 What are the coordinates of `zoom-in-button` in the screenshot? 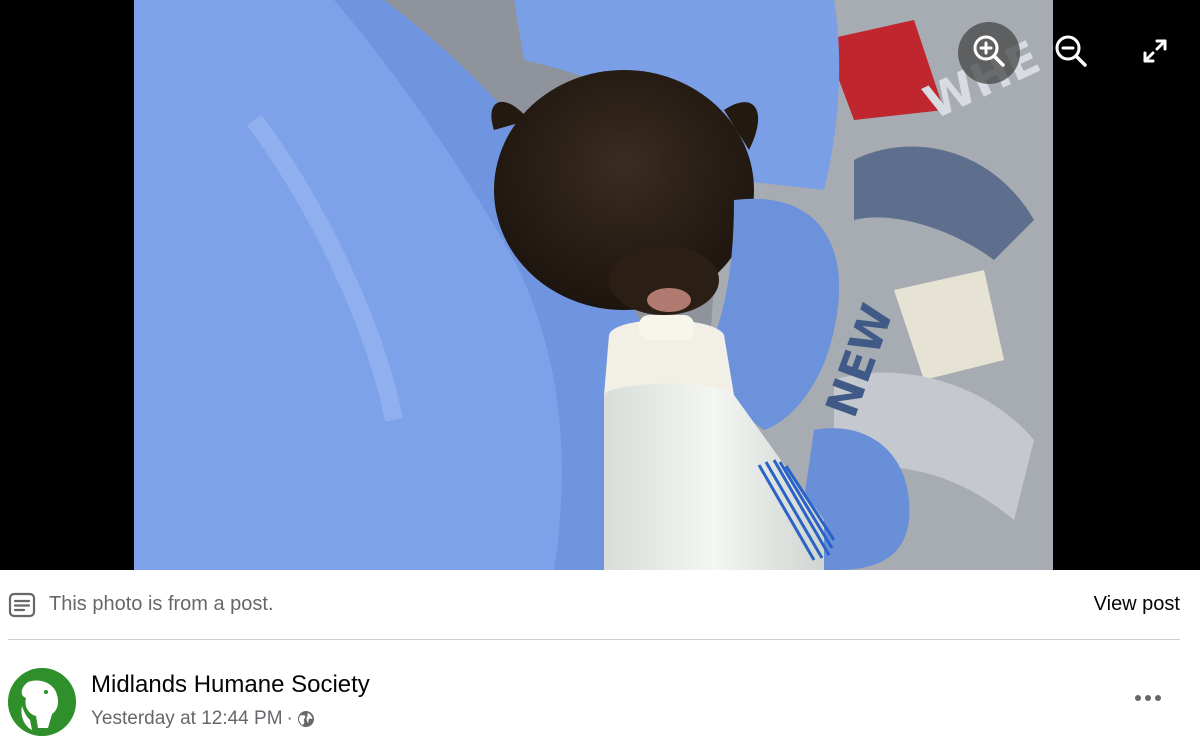 It's located at (989, 53).